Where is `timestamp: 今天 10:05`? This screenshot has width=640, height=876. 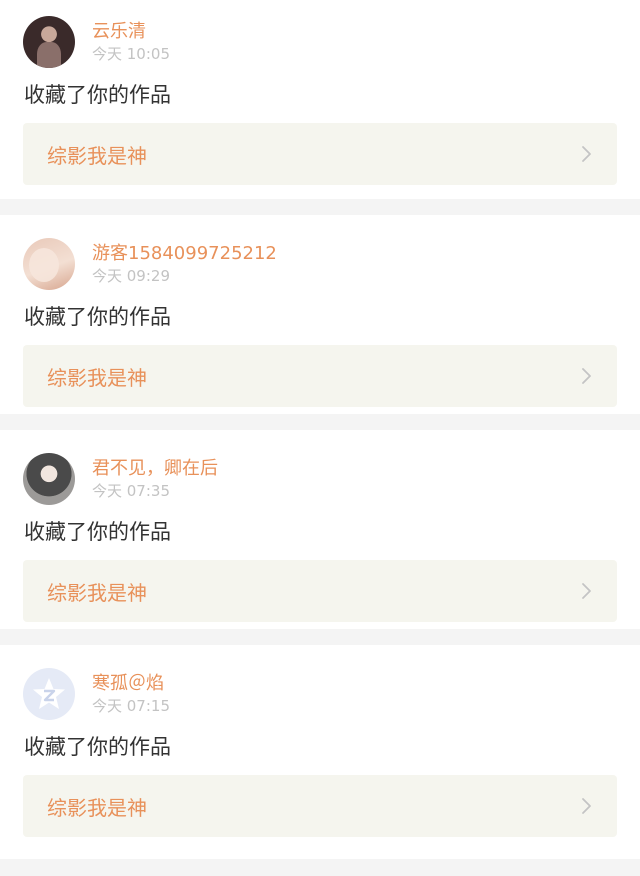
timestamp: 今天 10:05 is located at coordinates (131, 53).